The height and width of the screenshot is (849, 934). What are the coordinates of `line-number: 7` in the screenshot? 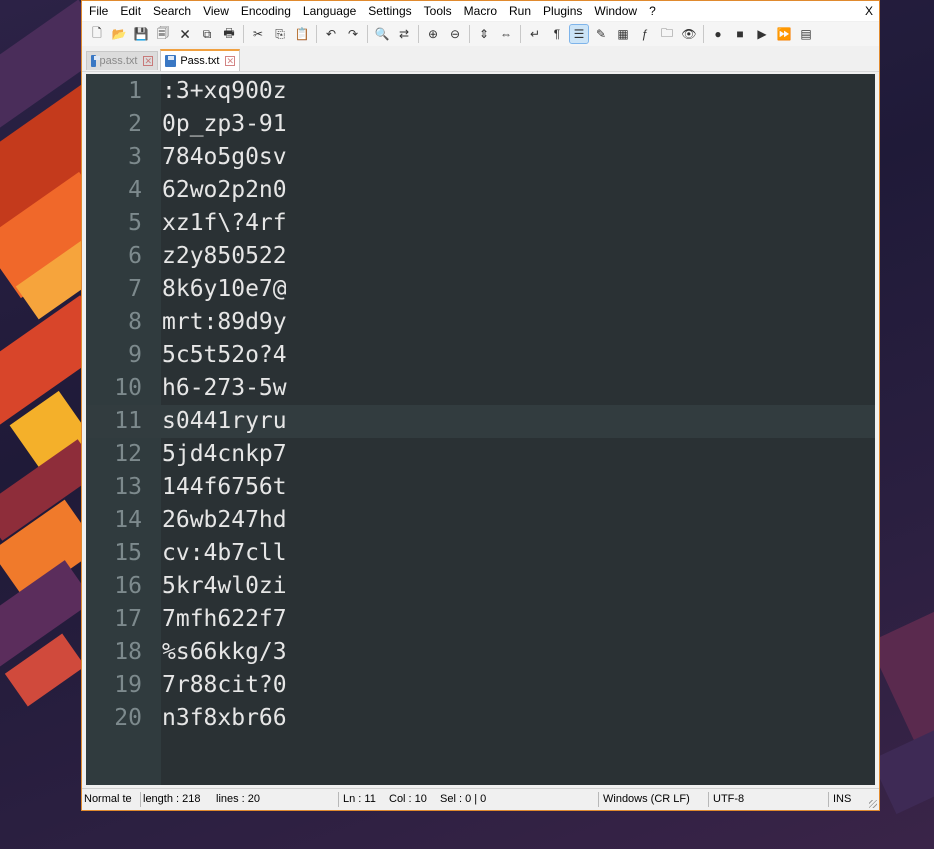 It's located at (135, 289).